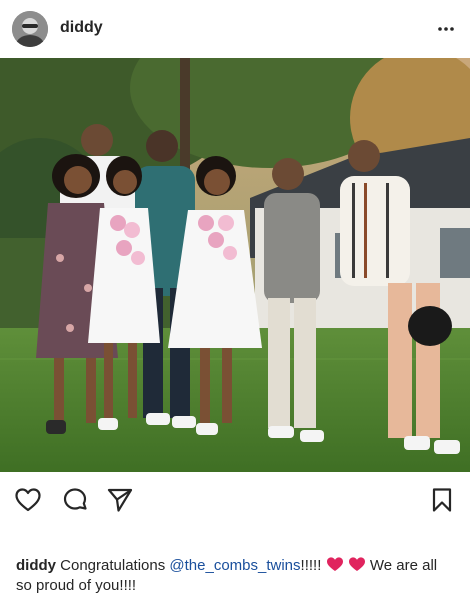 The image size is (470, 600). Describe the element at coordinates (311, 565) in the screenshot. I see `caption-text-after: !!!!!` at that location.